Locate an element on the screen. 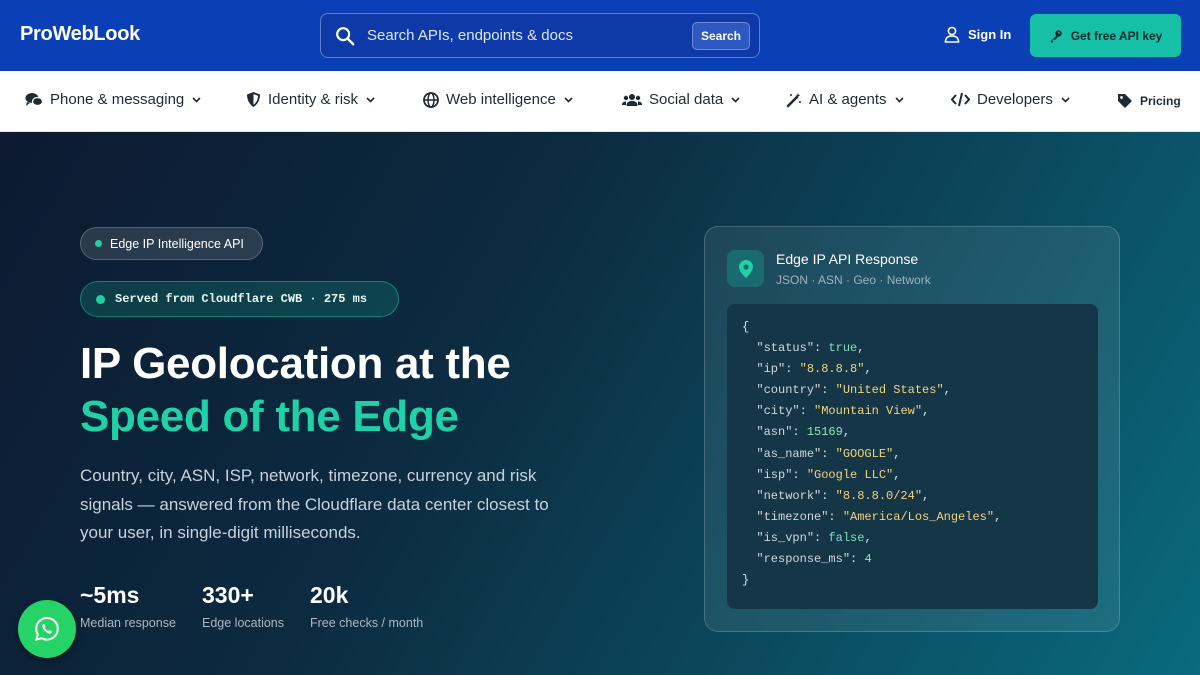 This screenshot has height=675, width=1200. code-line: "timezone": "America/Los_Angeles", is located at coordinates (879, 516).